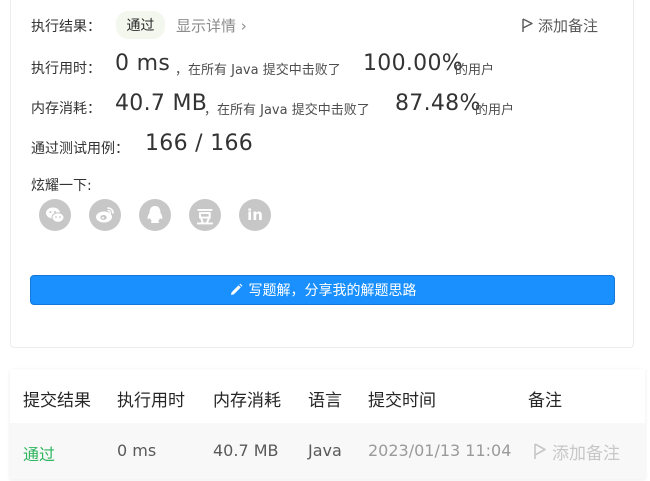 This screenshot has height=481, width=650. Describe the element at coordinates (236, 289) in the screenshot. I see `pencil-icon` at that location.